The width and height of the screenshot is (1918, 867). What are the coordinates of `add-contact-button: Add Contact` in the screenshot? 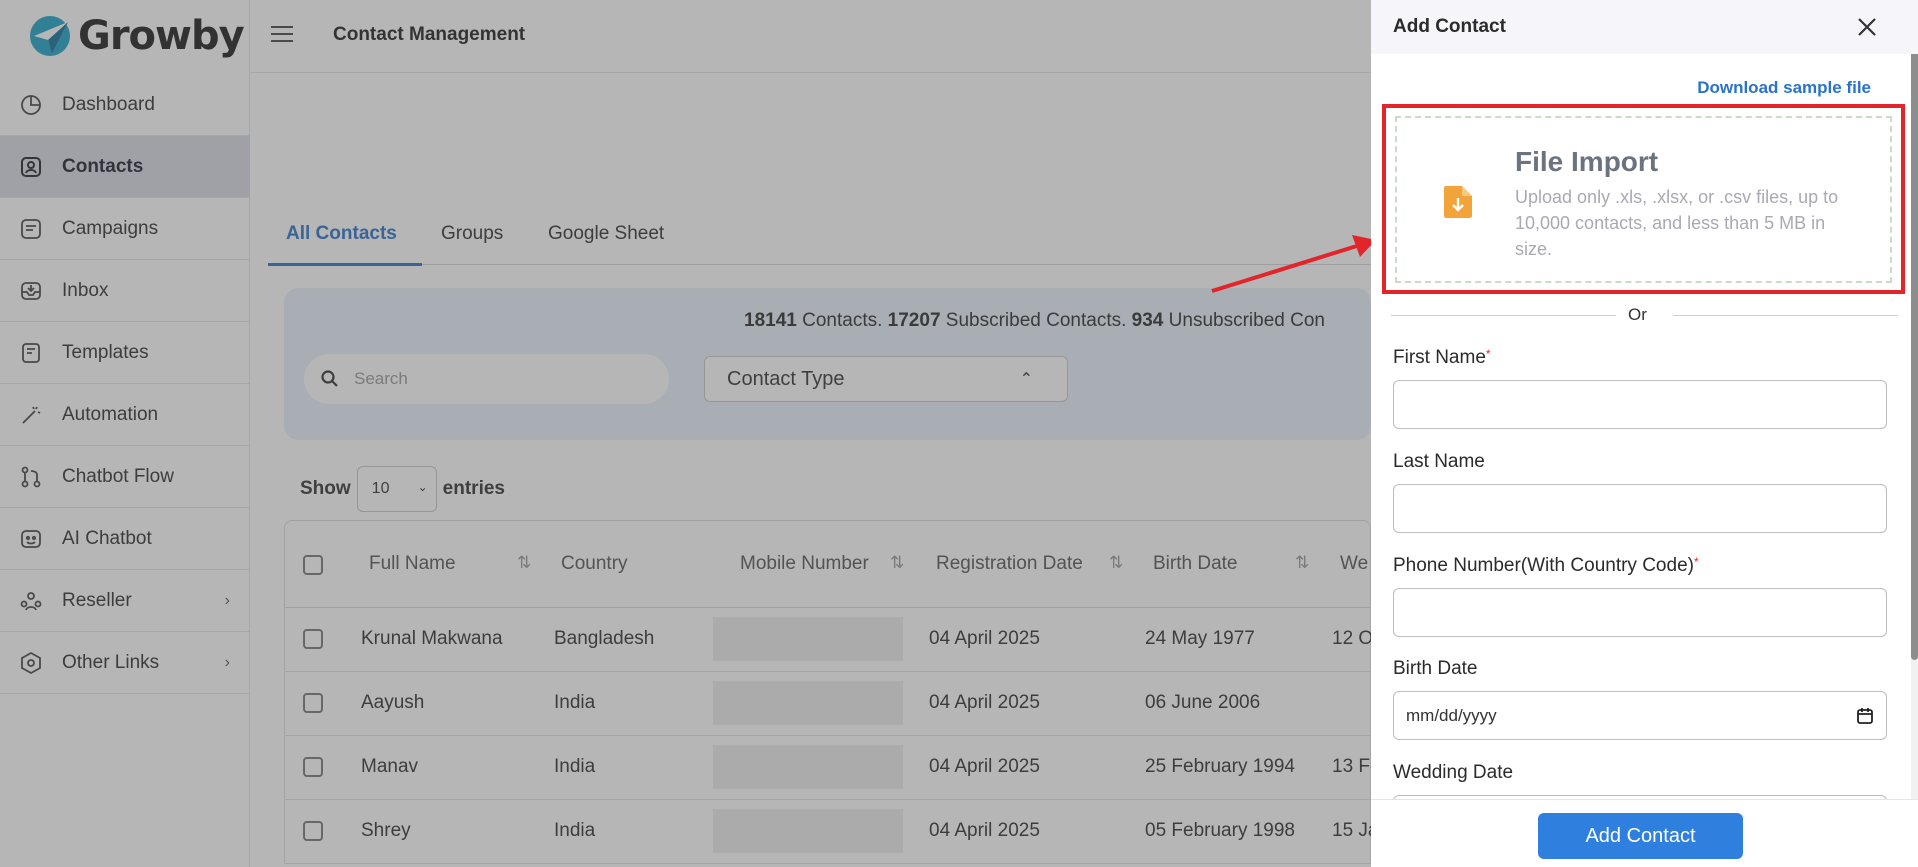 It's located at (1640, 836).